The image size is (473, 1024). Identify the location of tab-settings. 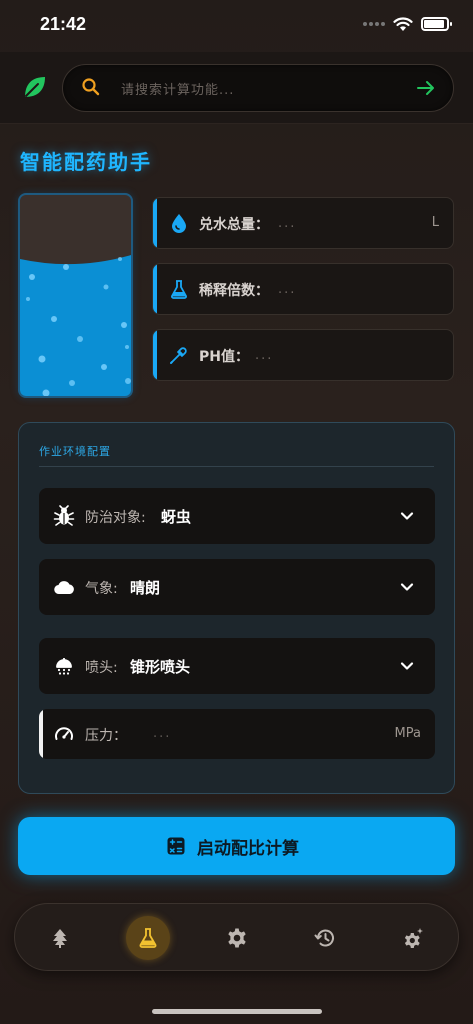
(237, 938).